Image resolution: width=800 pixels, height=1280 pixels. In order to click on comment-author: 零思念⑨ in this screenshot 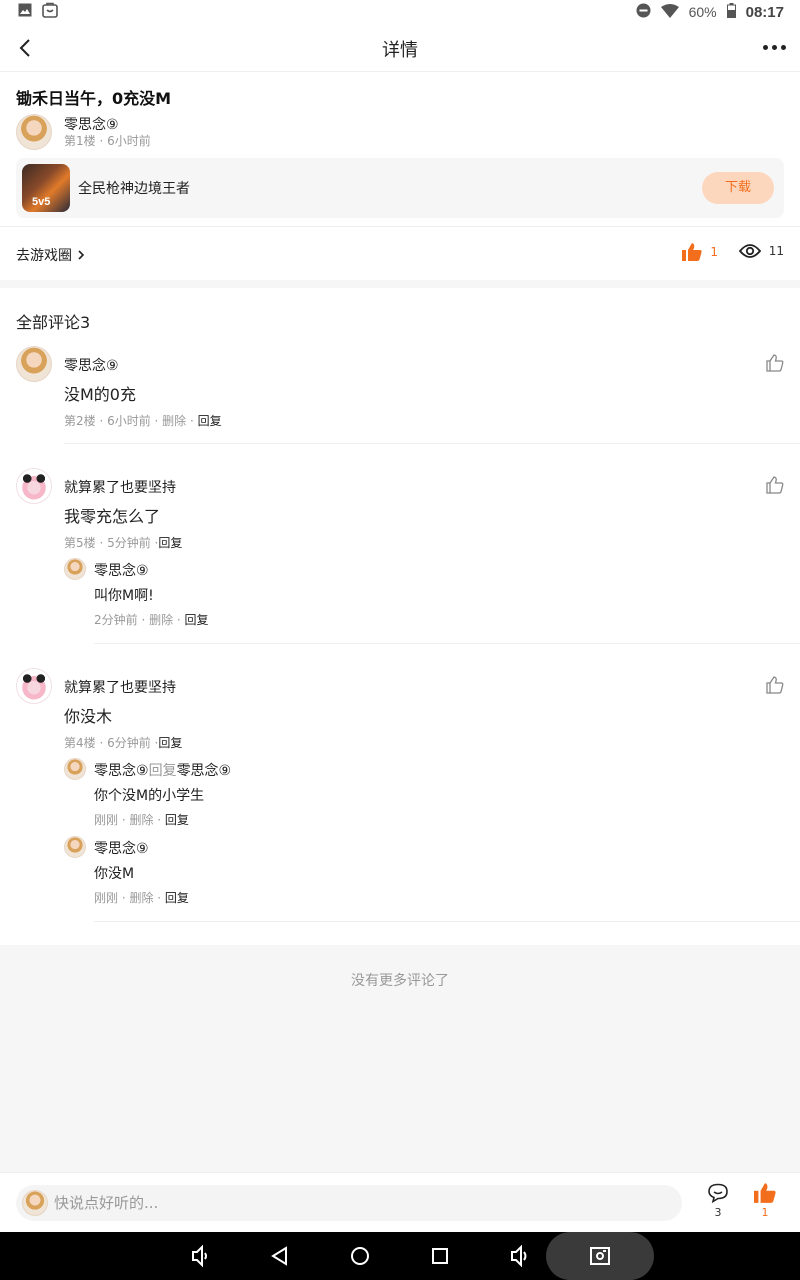, I will do `click(91, 365)`.